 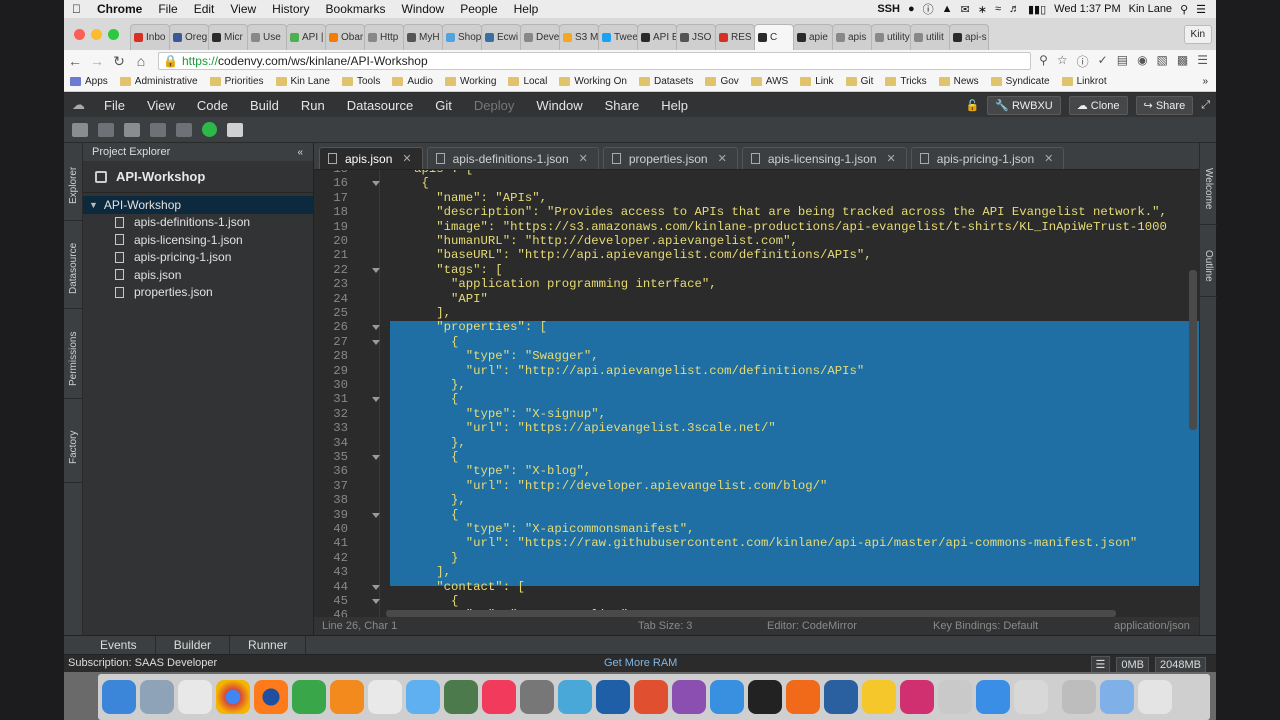 What do you see at coordinates (114, 105) in the screenshot?
I see `ide-menu-file: File` at bounding box center [114, 105].